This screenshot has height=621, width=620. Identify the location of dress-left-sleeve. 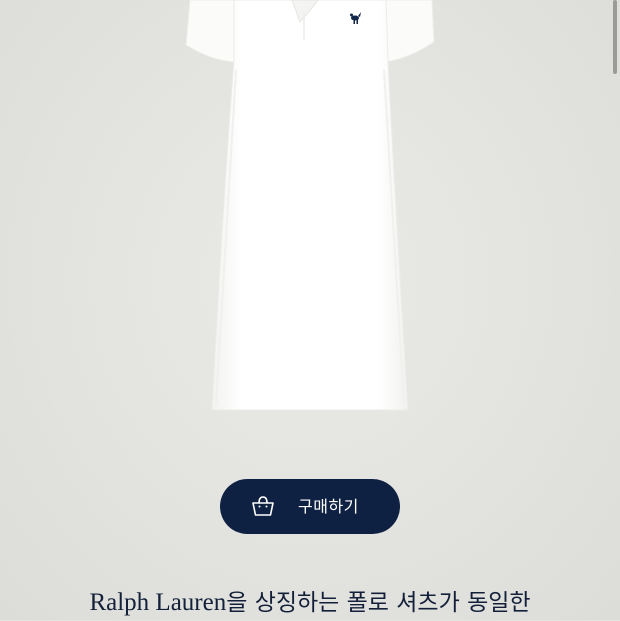
(210, 31).